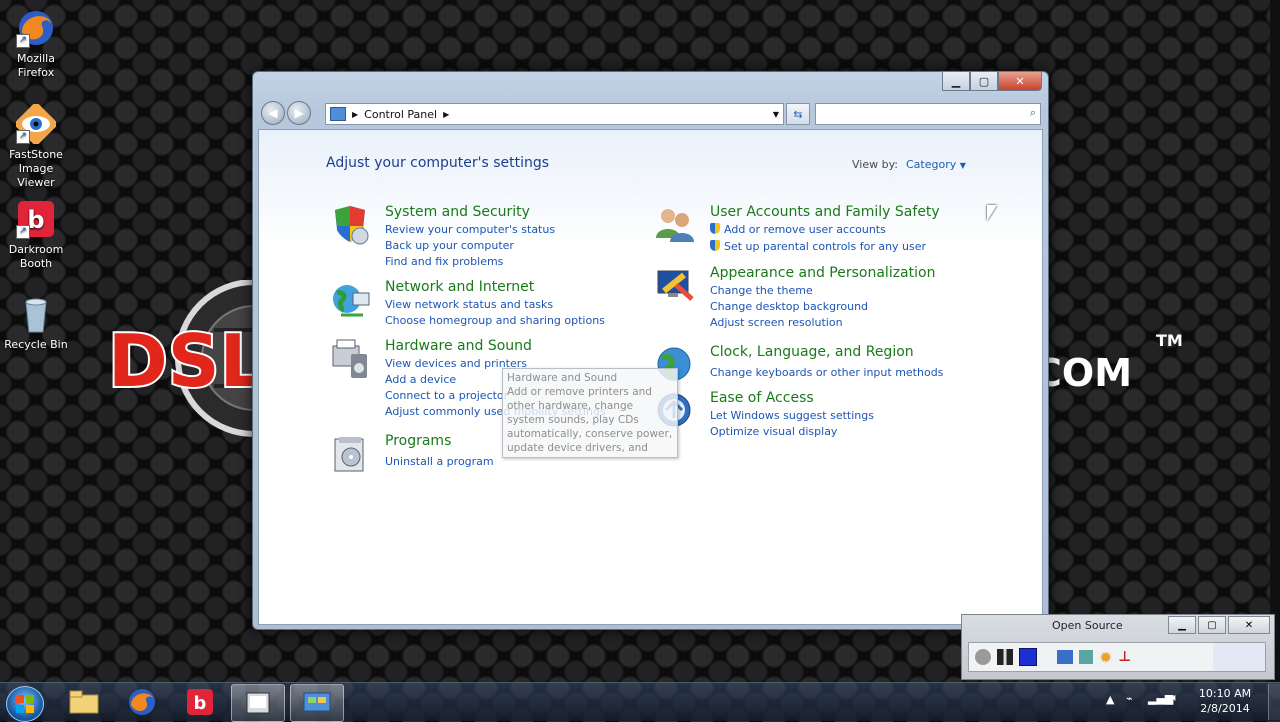 The height and width of the screenshot is (722, 1280). What do you see at coordinates (1105, 657) in the screenshot?
I see `sun-icon: ✹` at bounding box center [1105, 657].